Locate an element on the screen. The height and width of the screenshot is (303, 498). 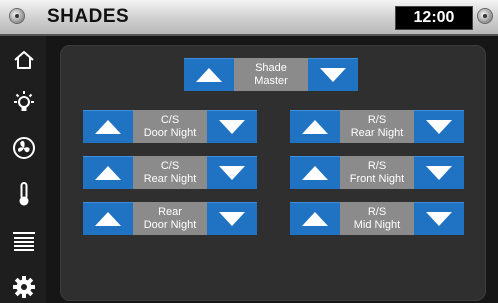
thermometer-icon is located at coordinates (24, 194).